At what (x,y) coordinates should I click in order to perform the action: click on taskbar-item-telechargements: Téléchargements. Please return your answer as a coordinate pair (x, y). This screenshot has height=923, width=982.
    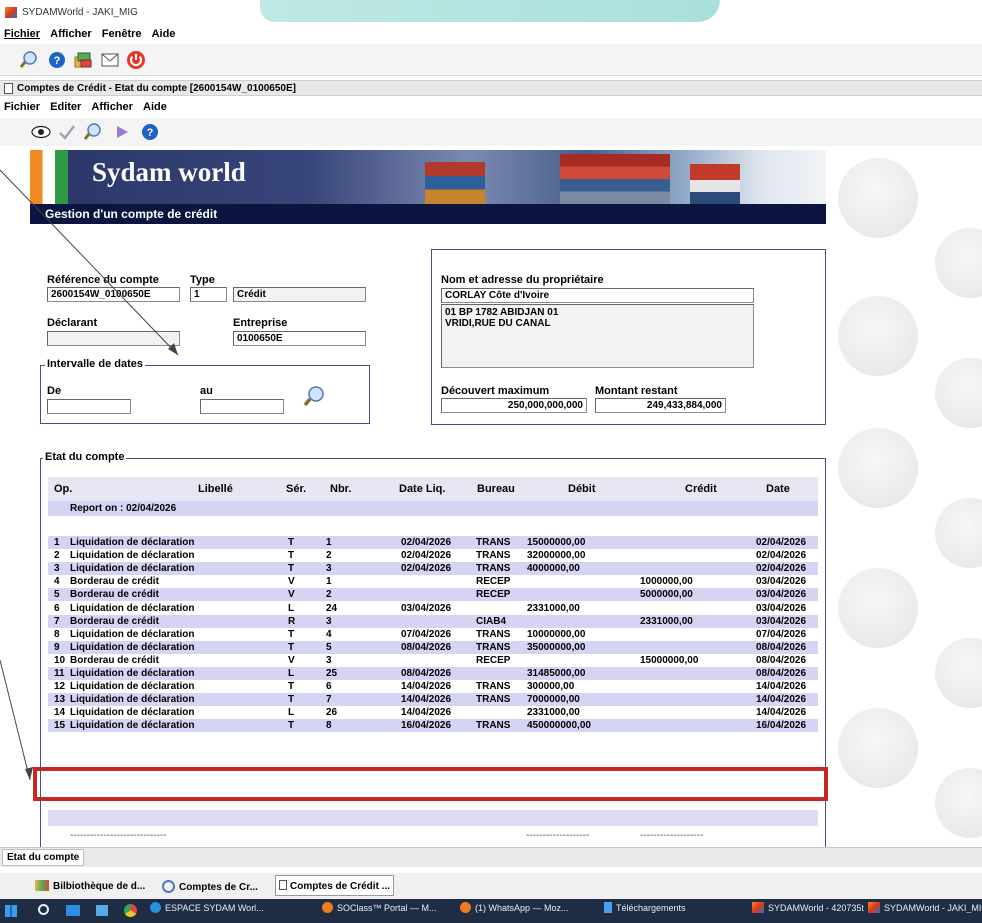
    Looking at the image, I should click on (645, 907).